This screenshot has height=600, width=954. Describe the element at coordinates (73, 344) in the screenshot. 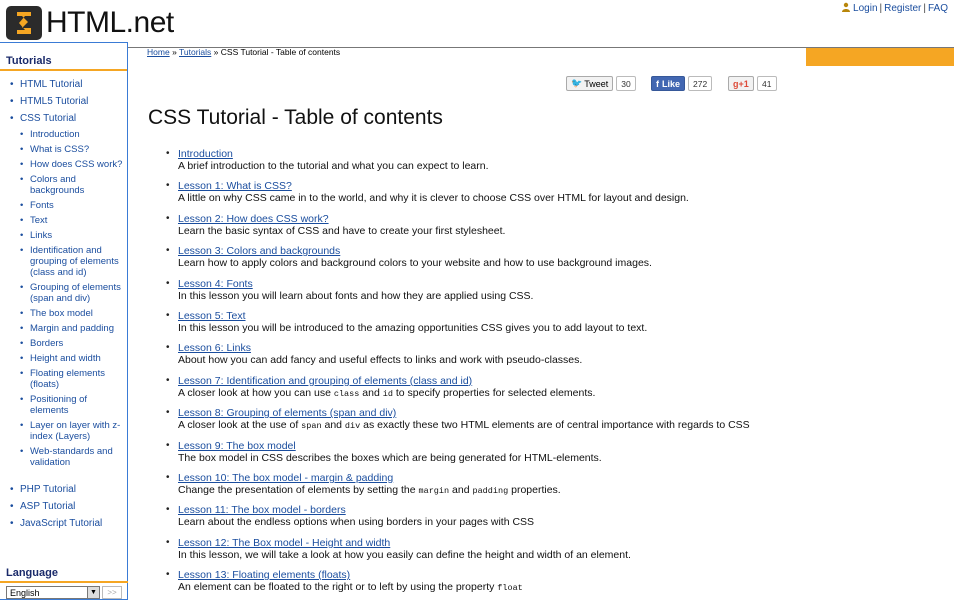

I see `sidebar-subitem: Borders` at that location.